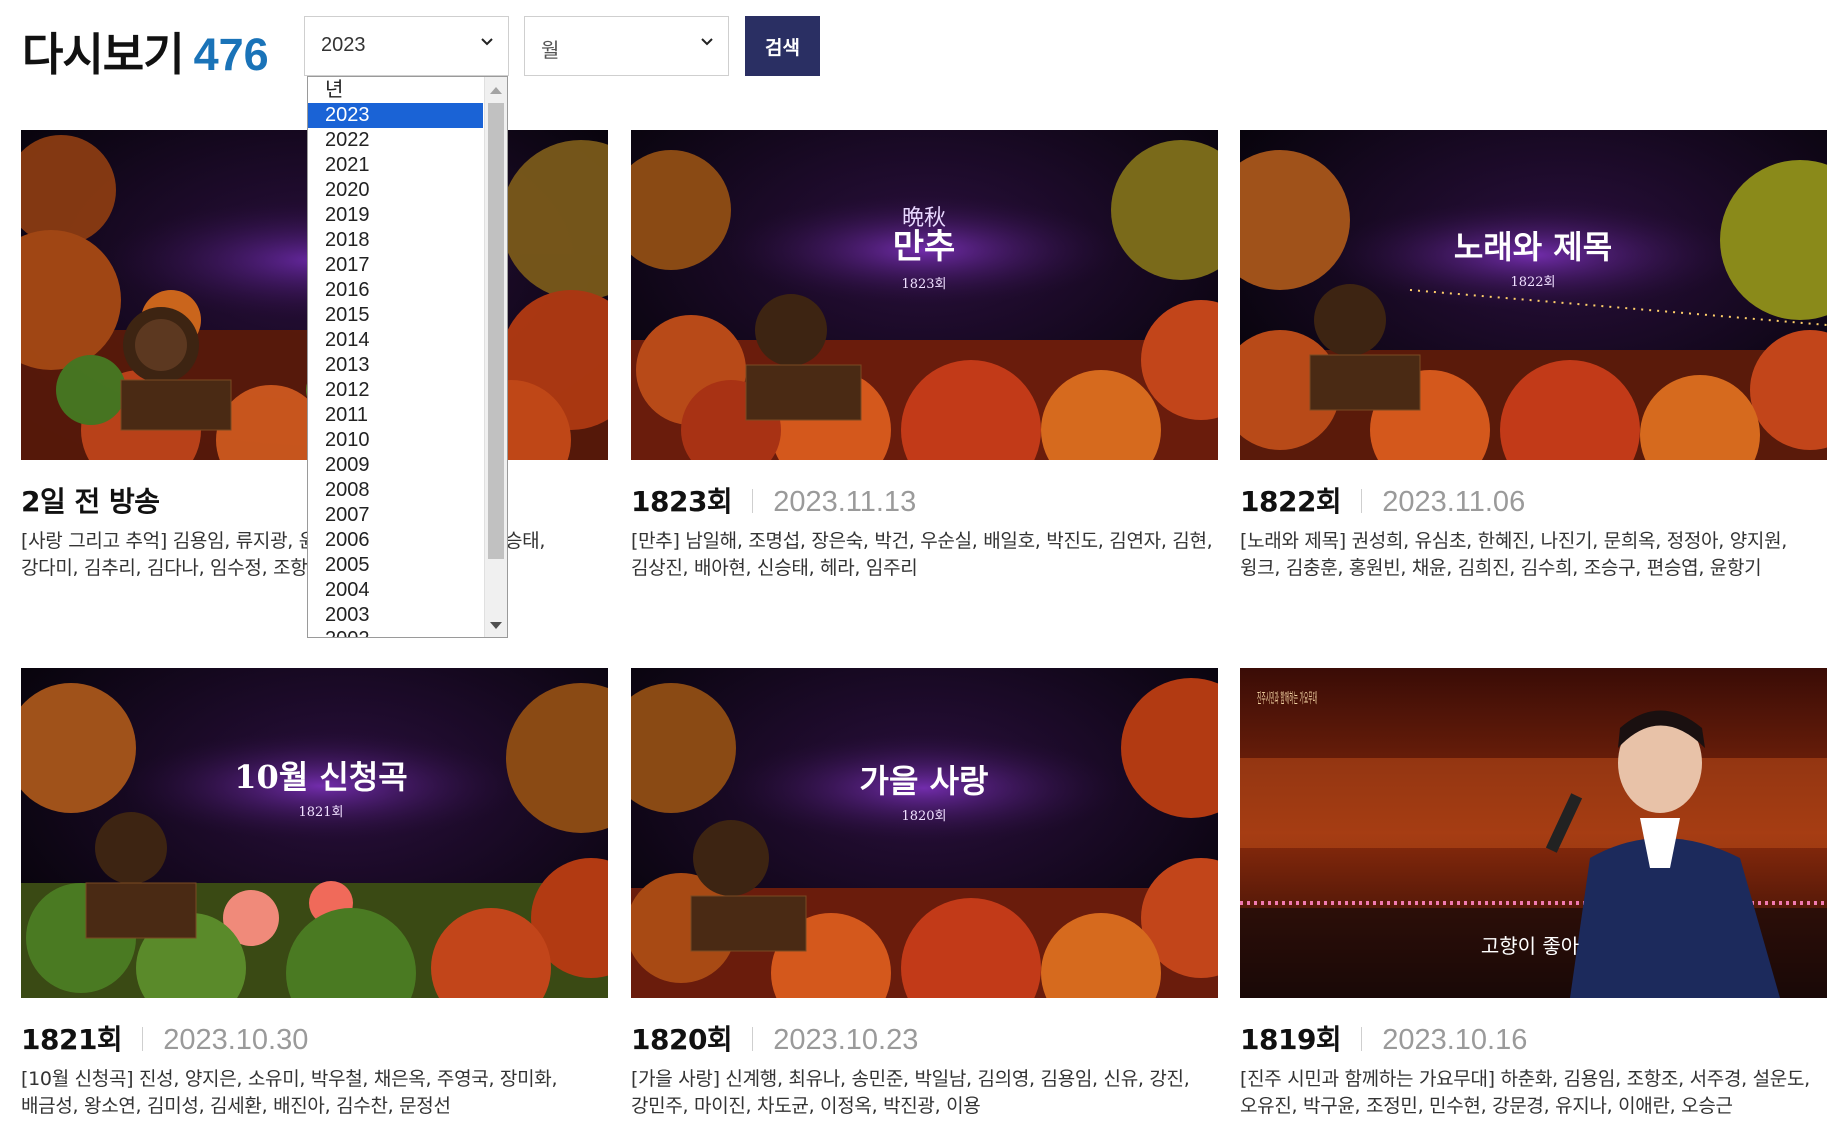 The height and width of the screenshot is (1125, 1840). What do you see at coordinates (236, 1040) in the screenshot?
I see `episode-date: 2023.10.30` at bounding box center [236, 1040].